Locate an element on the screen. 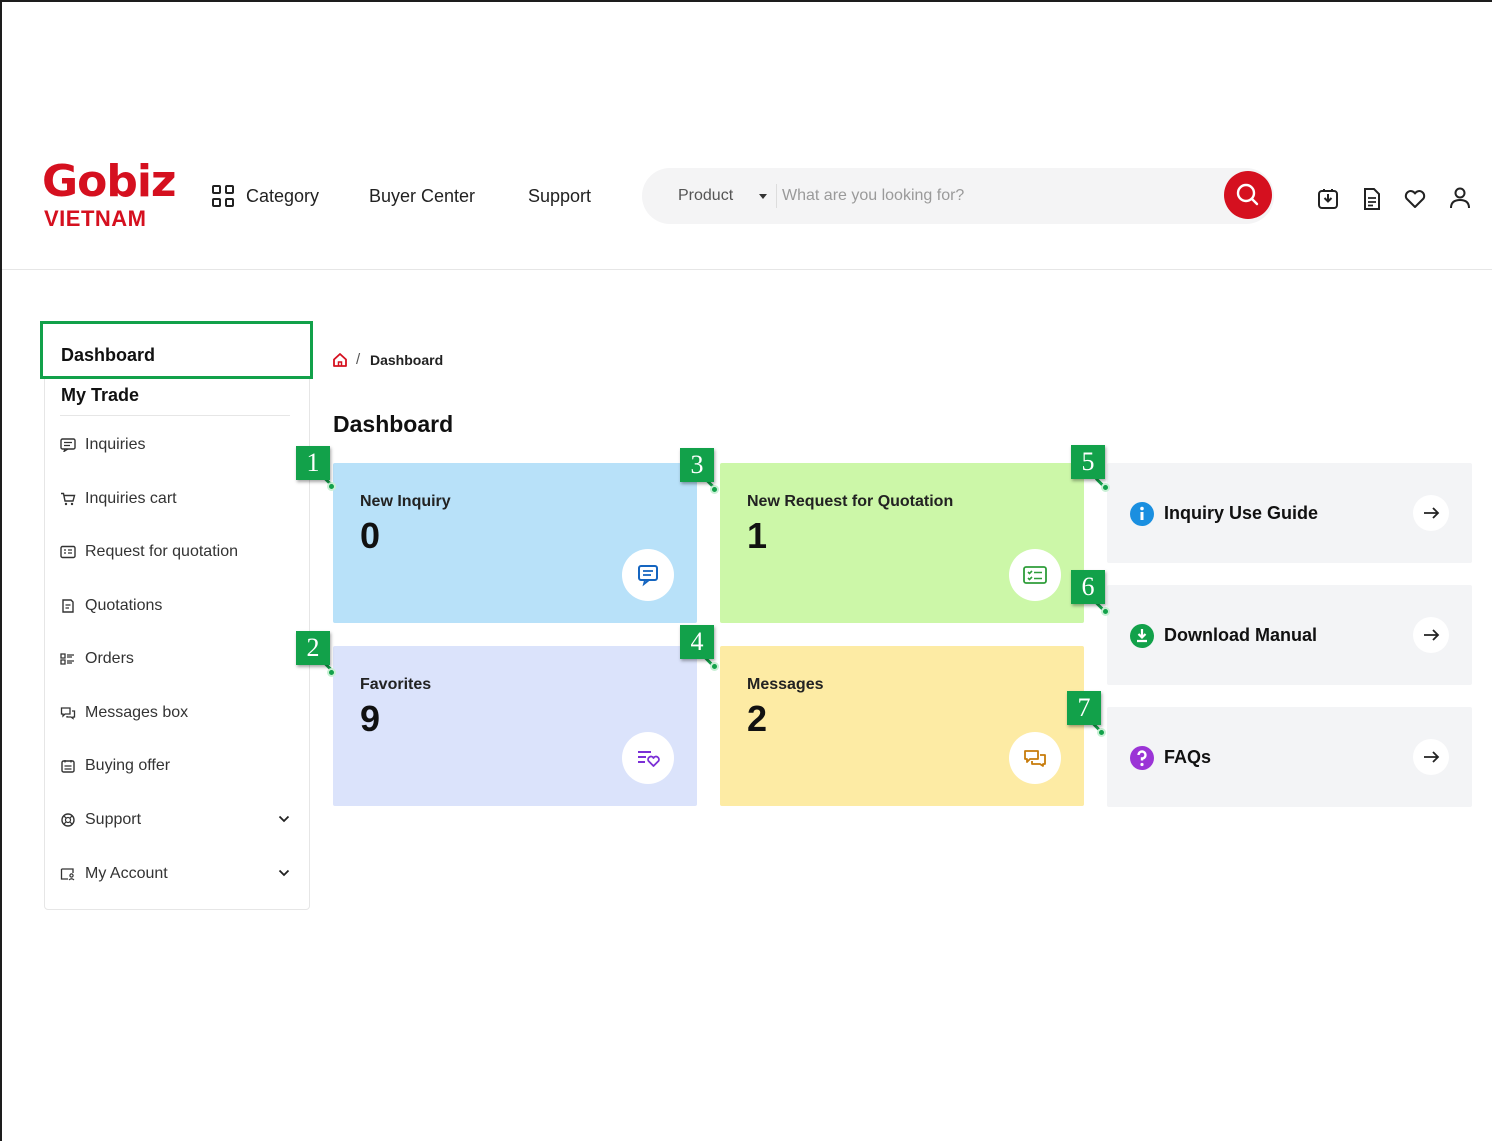 Image resolution: width=1492 pixels, height=1141 pixels. search-button is located at coordinates (1248, 195).